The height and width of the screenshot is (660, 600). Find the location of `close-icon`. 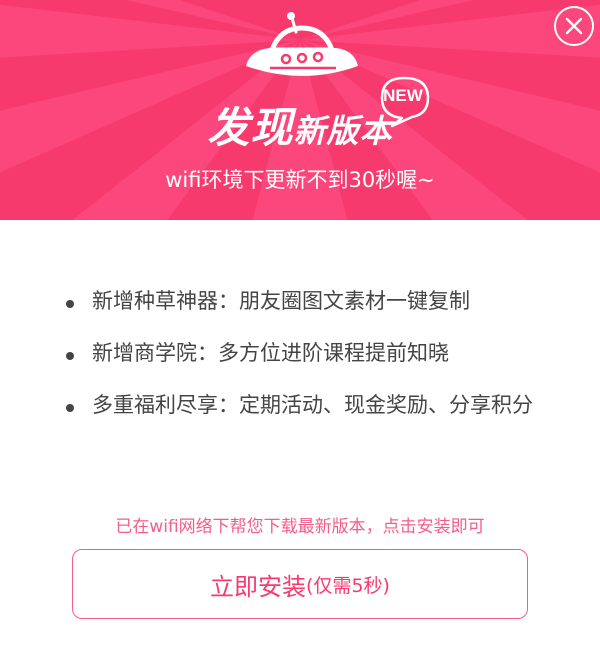

close-icon is located at coordinates (574, 26).